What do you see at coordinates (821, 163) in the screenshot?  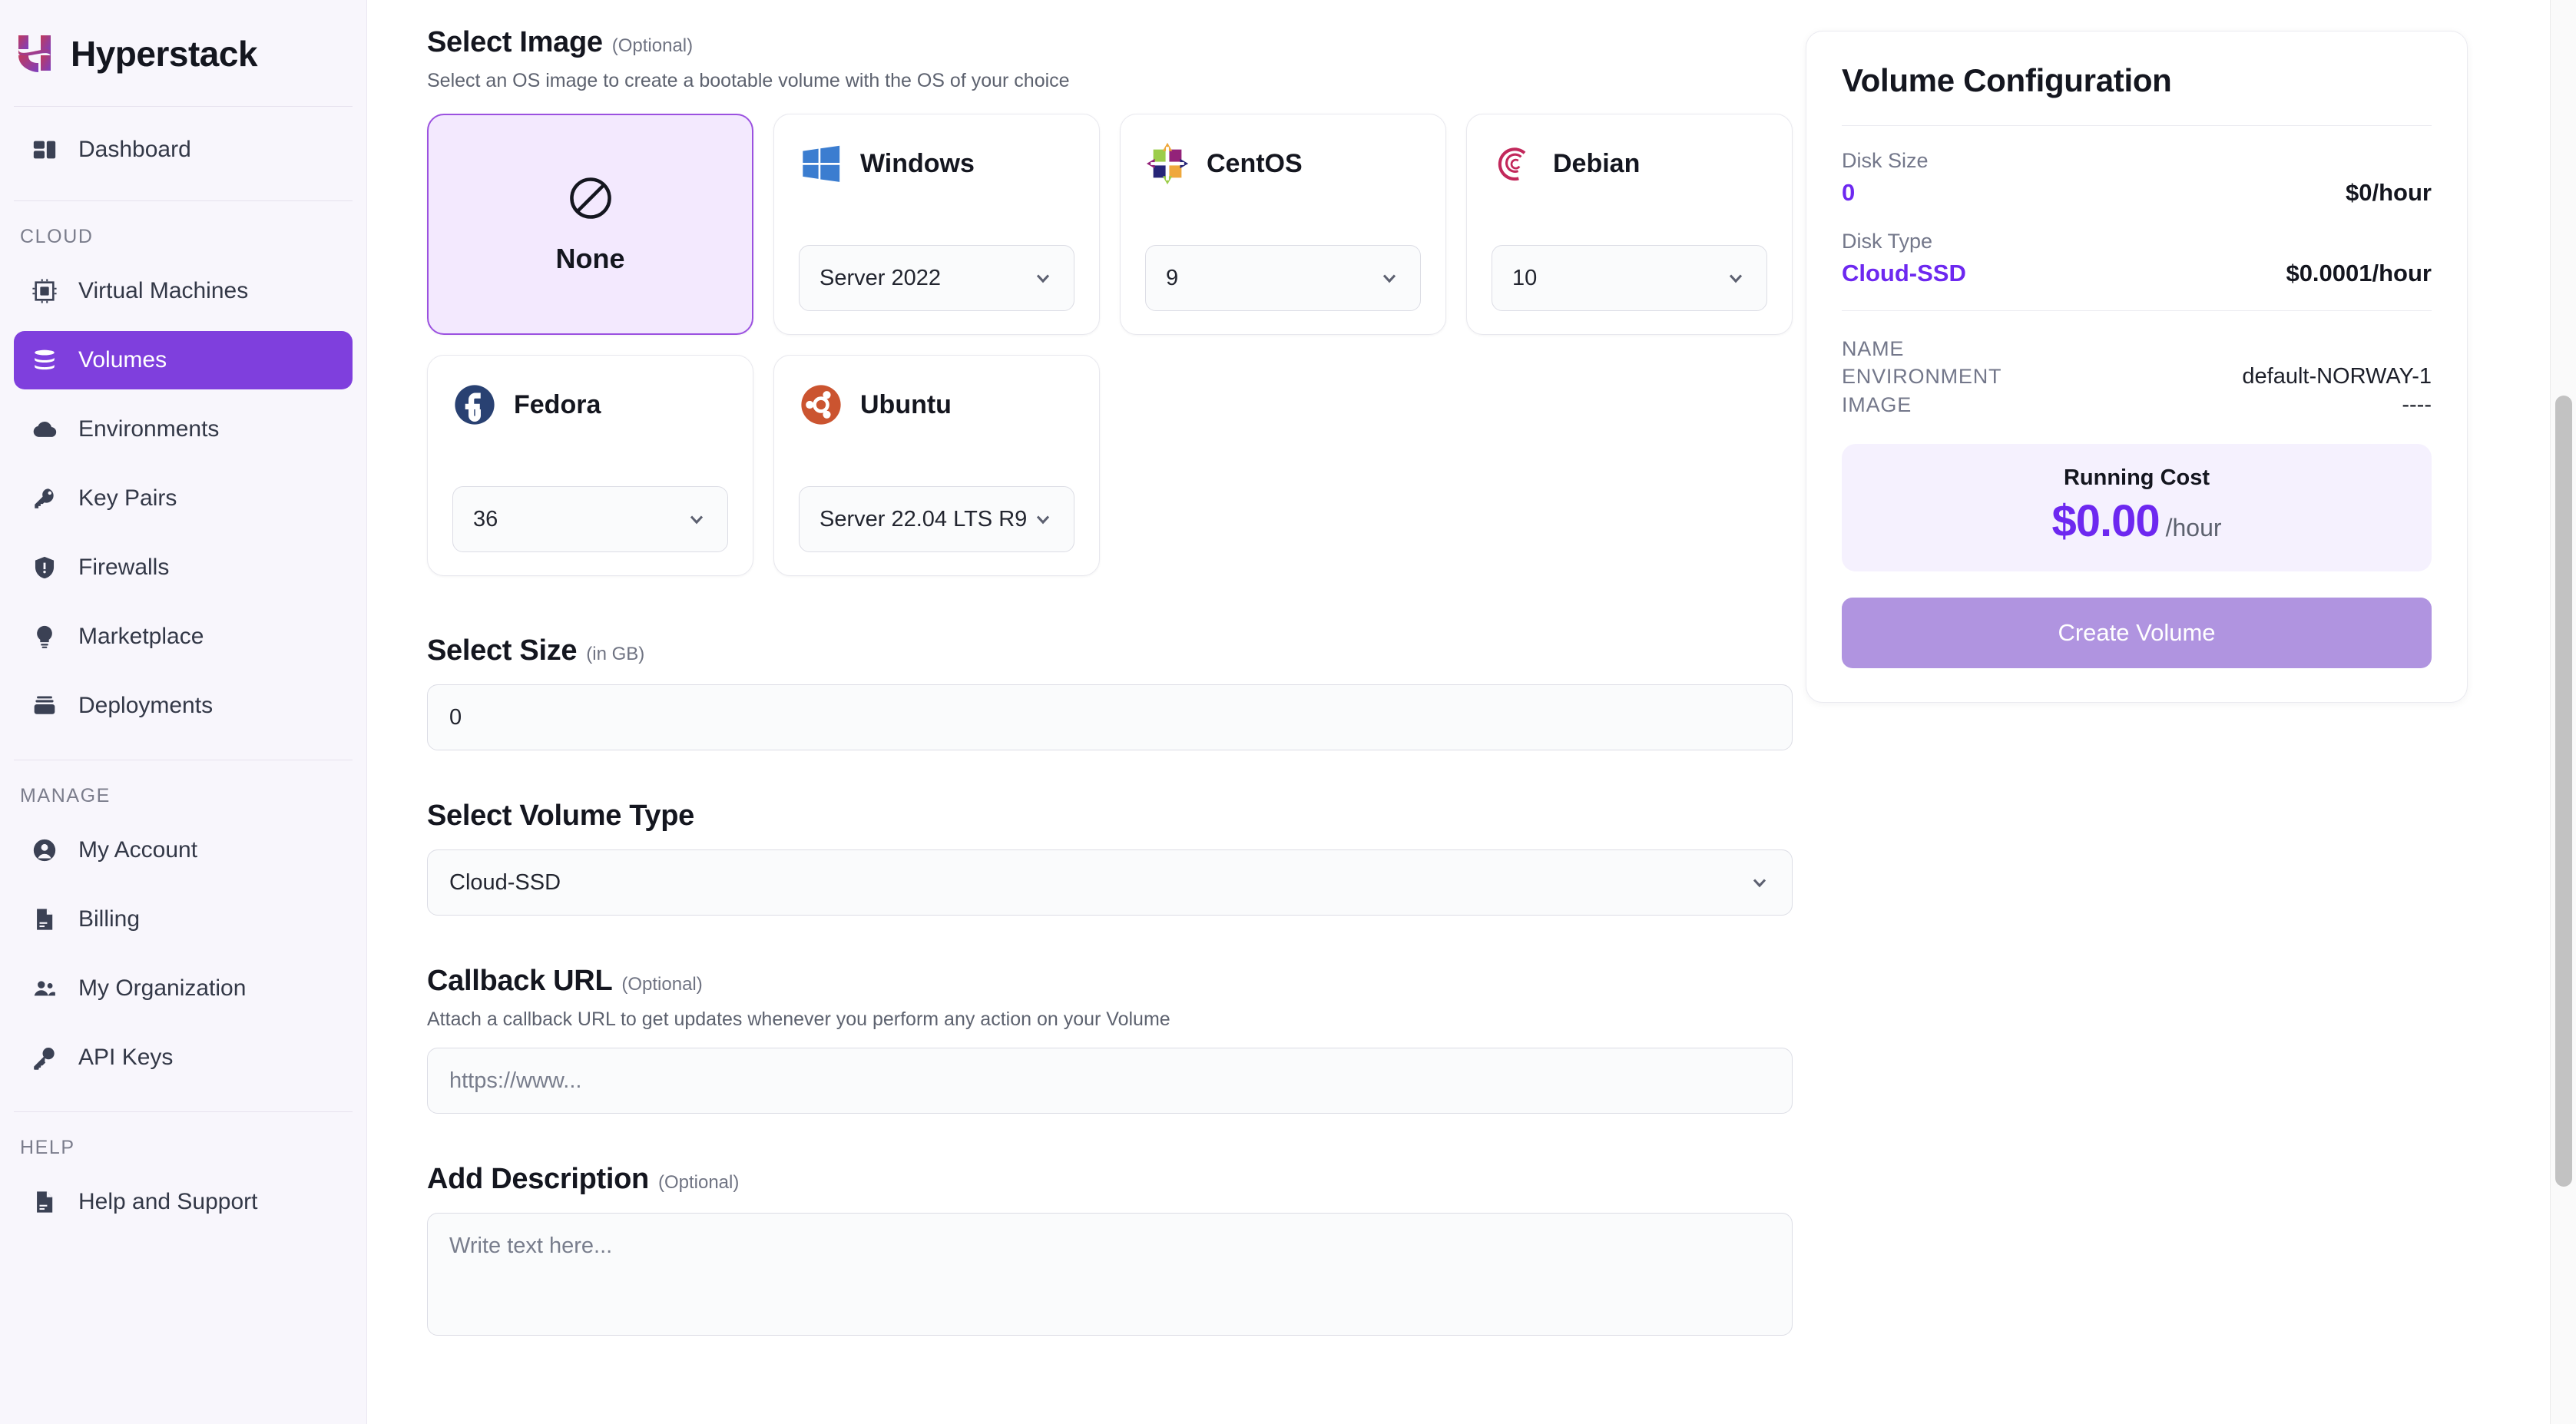 I see `windows-logo-icon` at bounding box center [821, 163].